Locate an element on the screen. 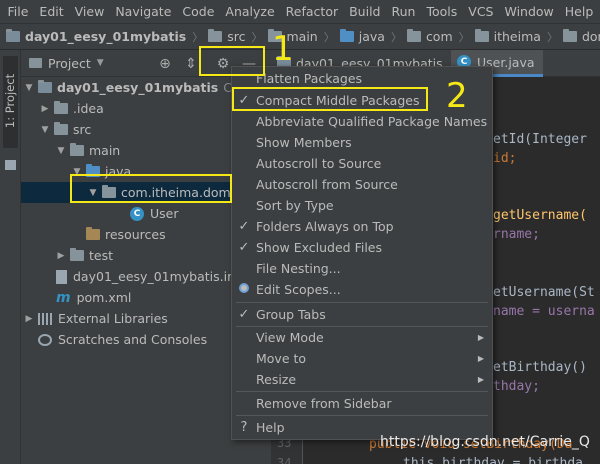 The image size is (600, 464). breadcrumb-item-itheima: itheima 〉 is located at coordinates (518, 37).